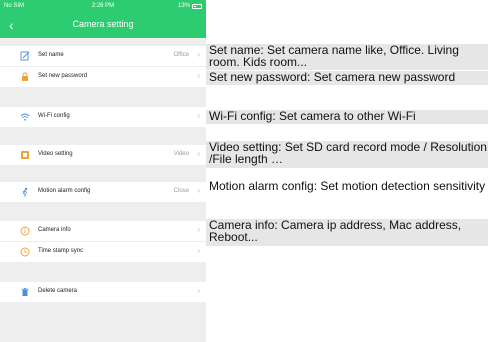  Describe the element at coordinates (25, 231) in the screenshot. I see `info-icon` at that location.